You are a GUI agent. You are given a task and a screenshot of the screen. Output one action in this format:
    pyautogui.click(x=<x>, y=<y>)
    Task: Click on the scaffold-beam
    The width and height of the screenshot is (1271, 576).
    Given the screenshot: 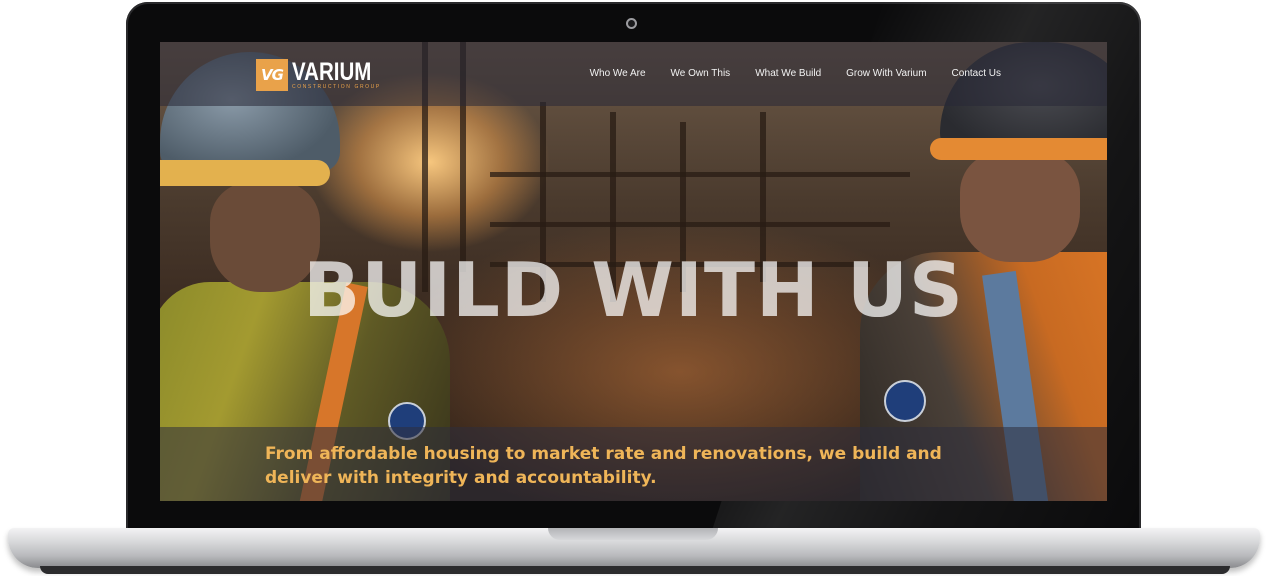 What is the action you would take?
    pyautogui.click(x=690, y=224)
    